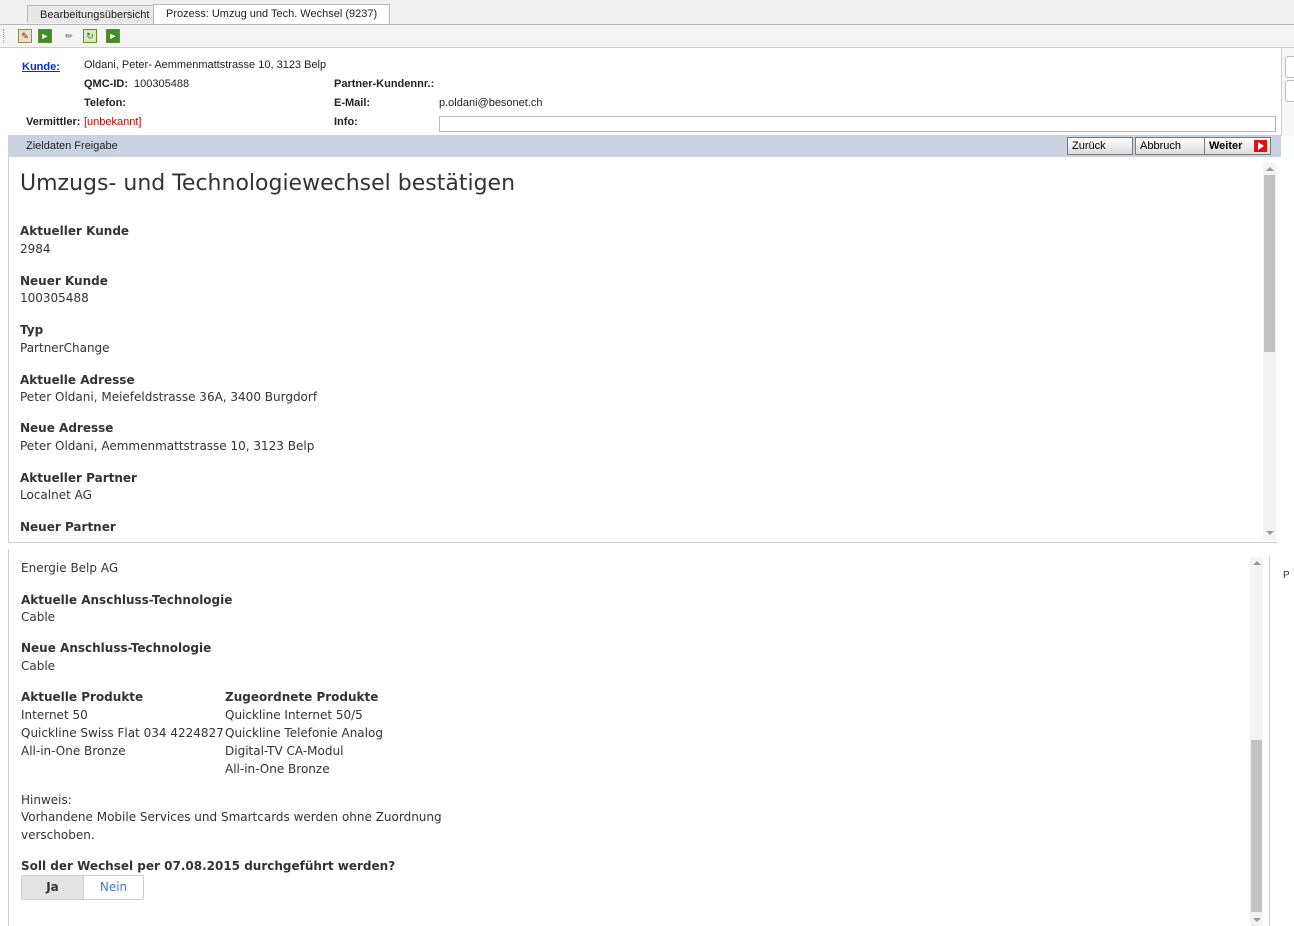 The width and height of the screenshot is (1294, 926). I want to click on field-label: Neuer Kunde, so click(64, 281).